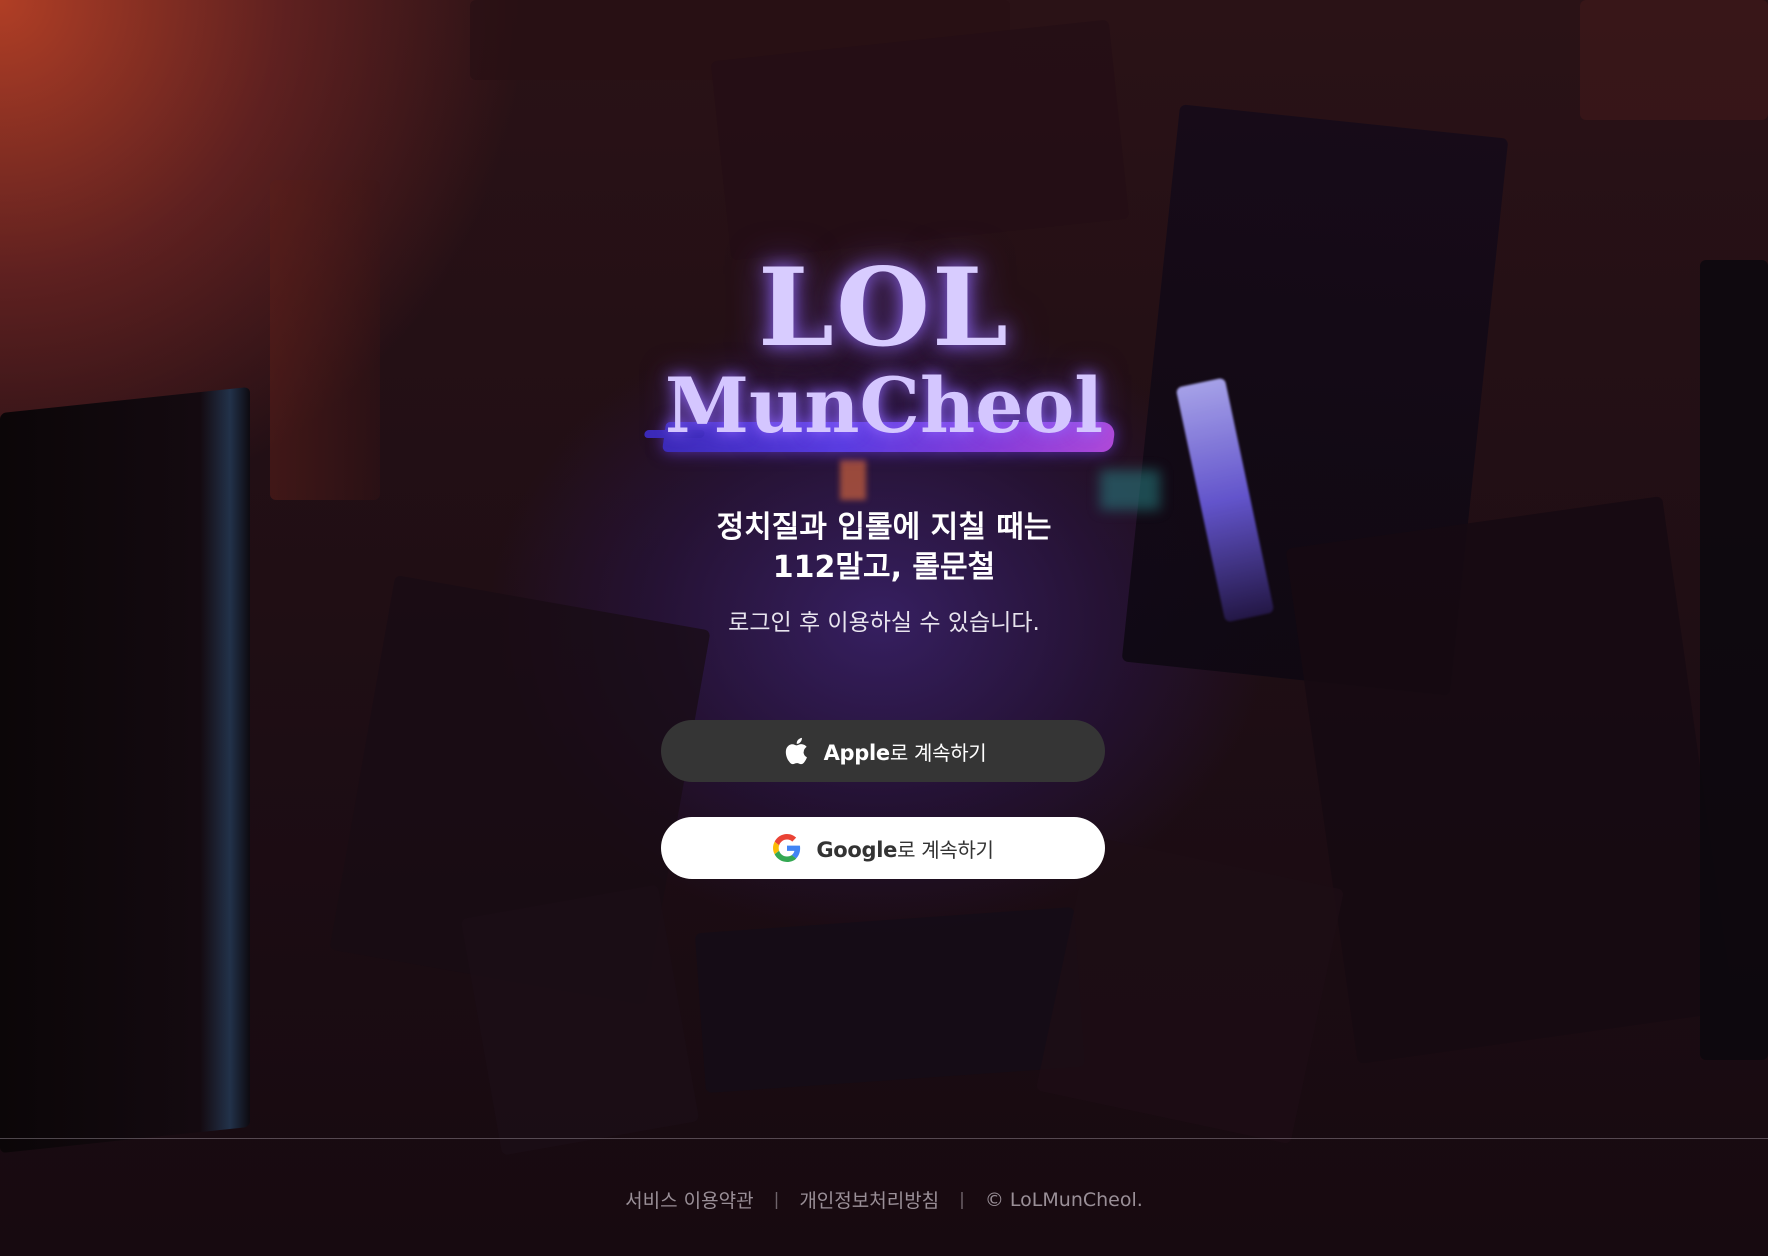 The height and width of the screenshot is (1256, 1768). What do you see at coordinates (884, 548) in the screenshot?
I see `hero-tagline: 정치질과 입롤에 지칠 때는 112말고, 롤문철` at bounding box center [884, 548].